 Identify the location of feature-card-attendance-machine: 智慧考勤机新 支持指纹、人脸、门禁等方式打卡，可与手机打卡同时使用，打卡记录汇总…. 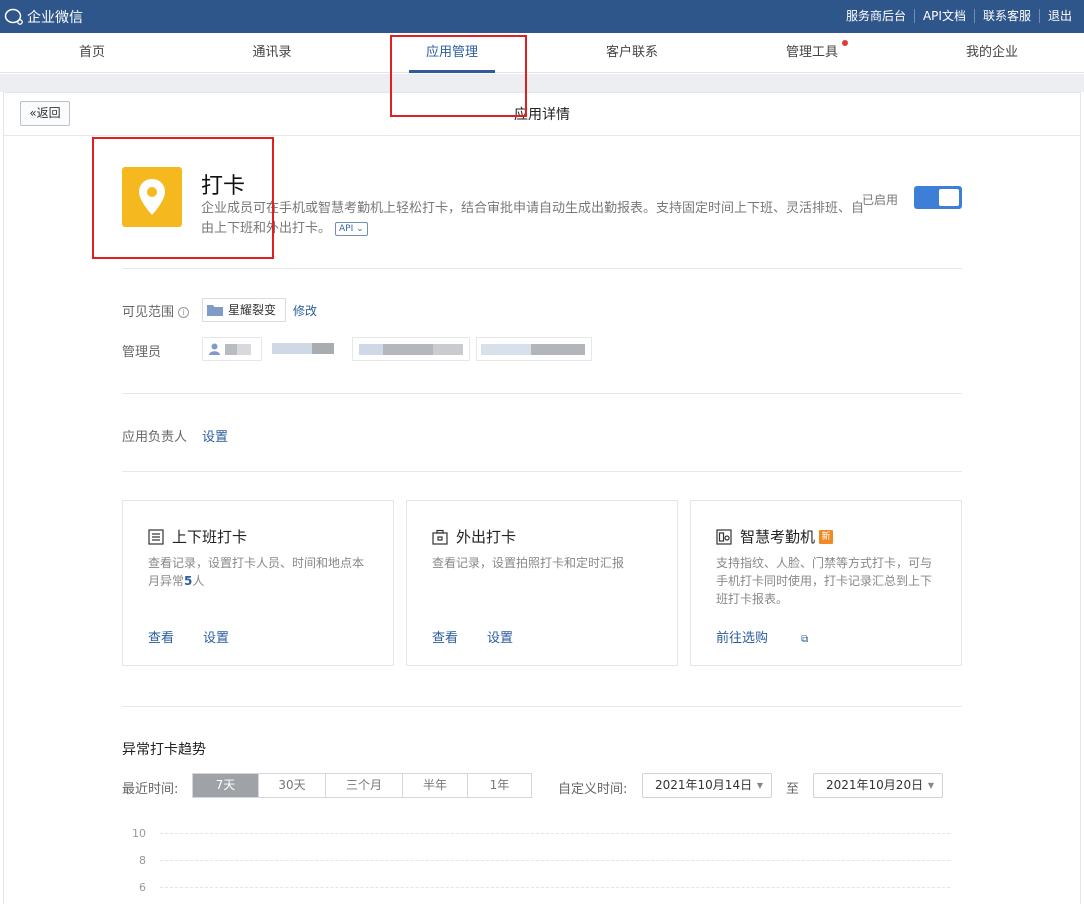
(826, 583).